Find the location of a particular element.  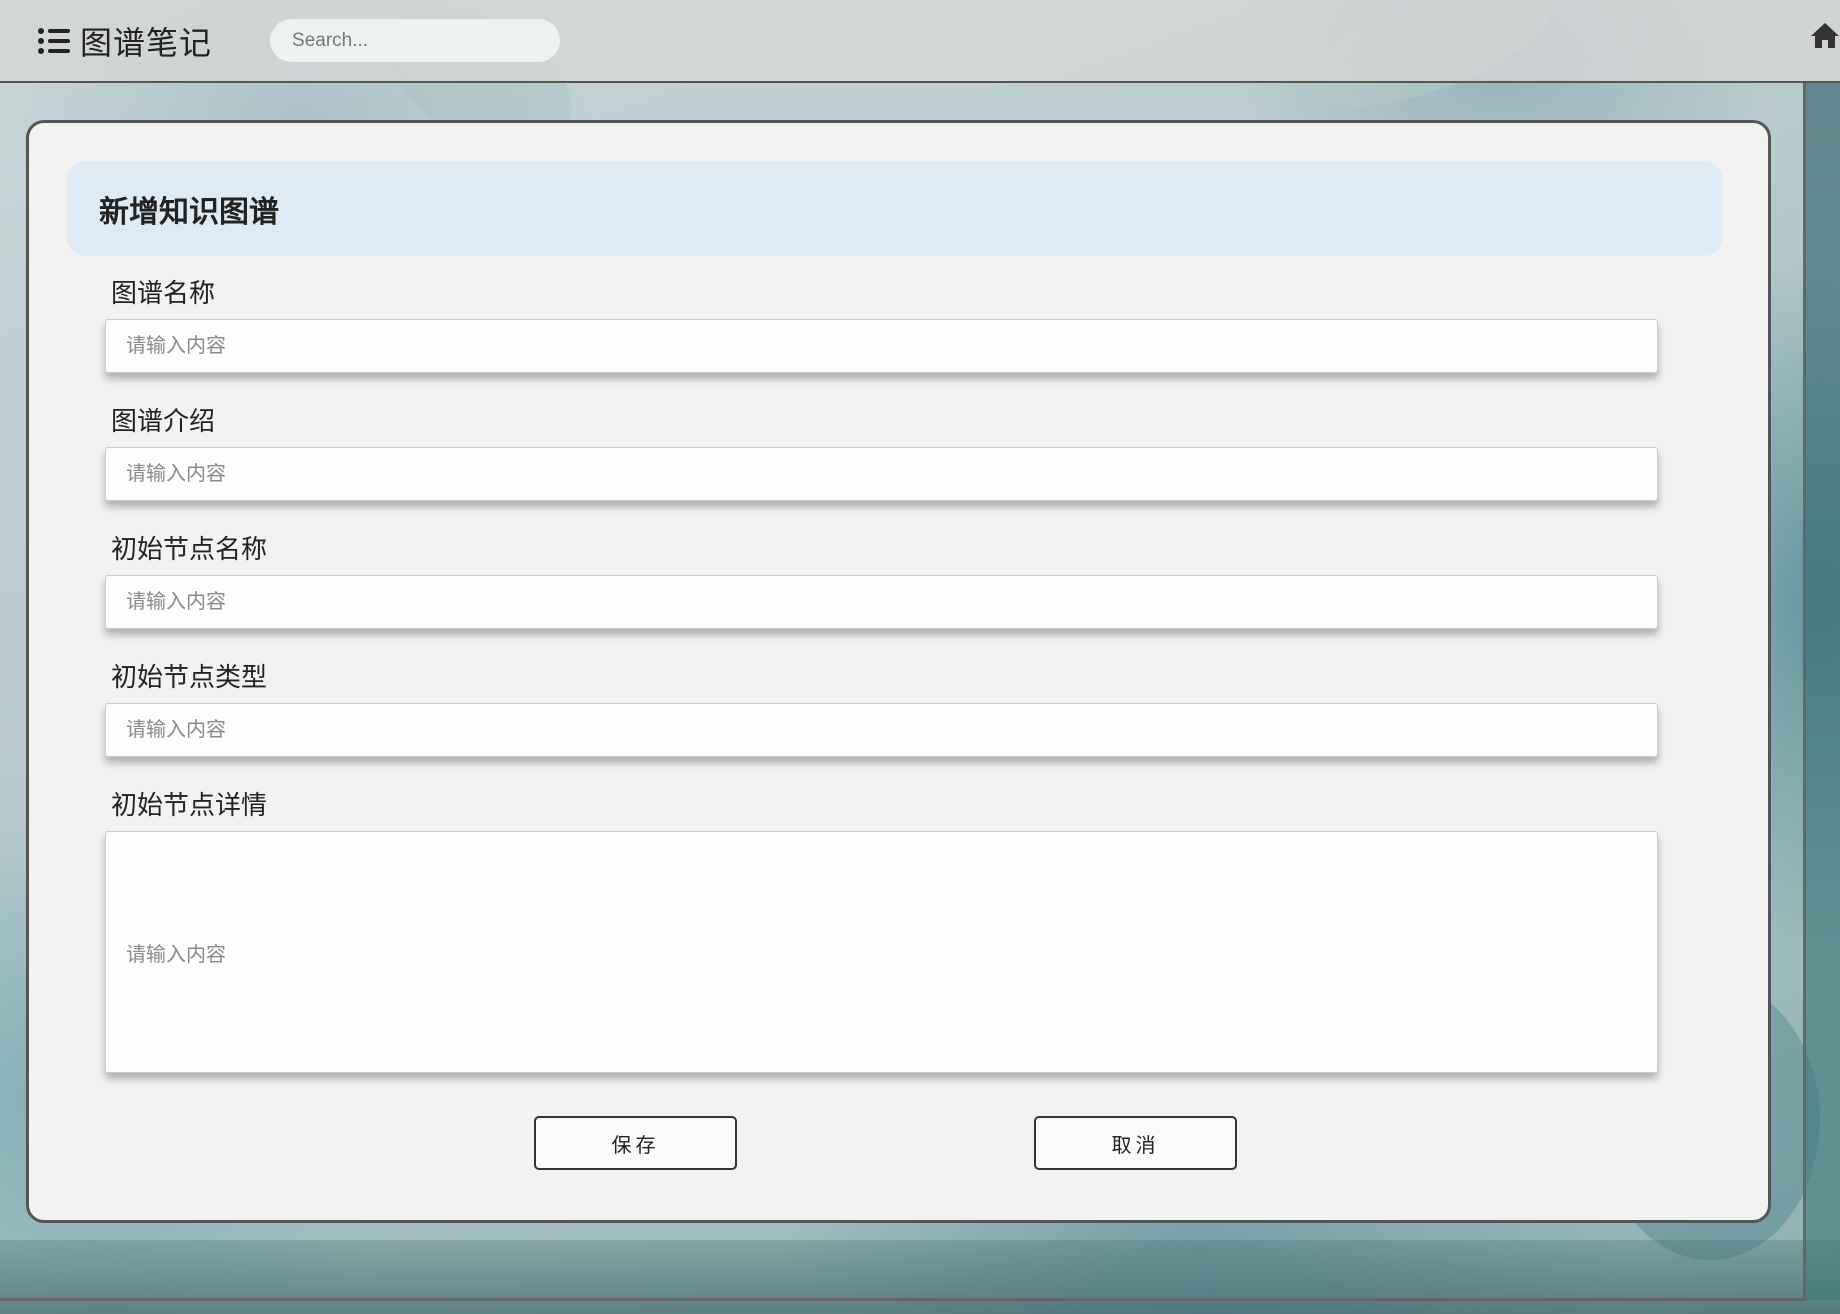

initial-node-type-input is located at coordinates (881, 730).